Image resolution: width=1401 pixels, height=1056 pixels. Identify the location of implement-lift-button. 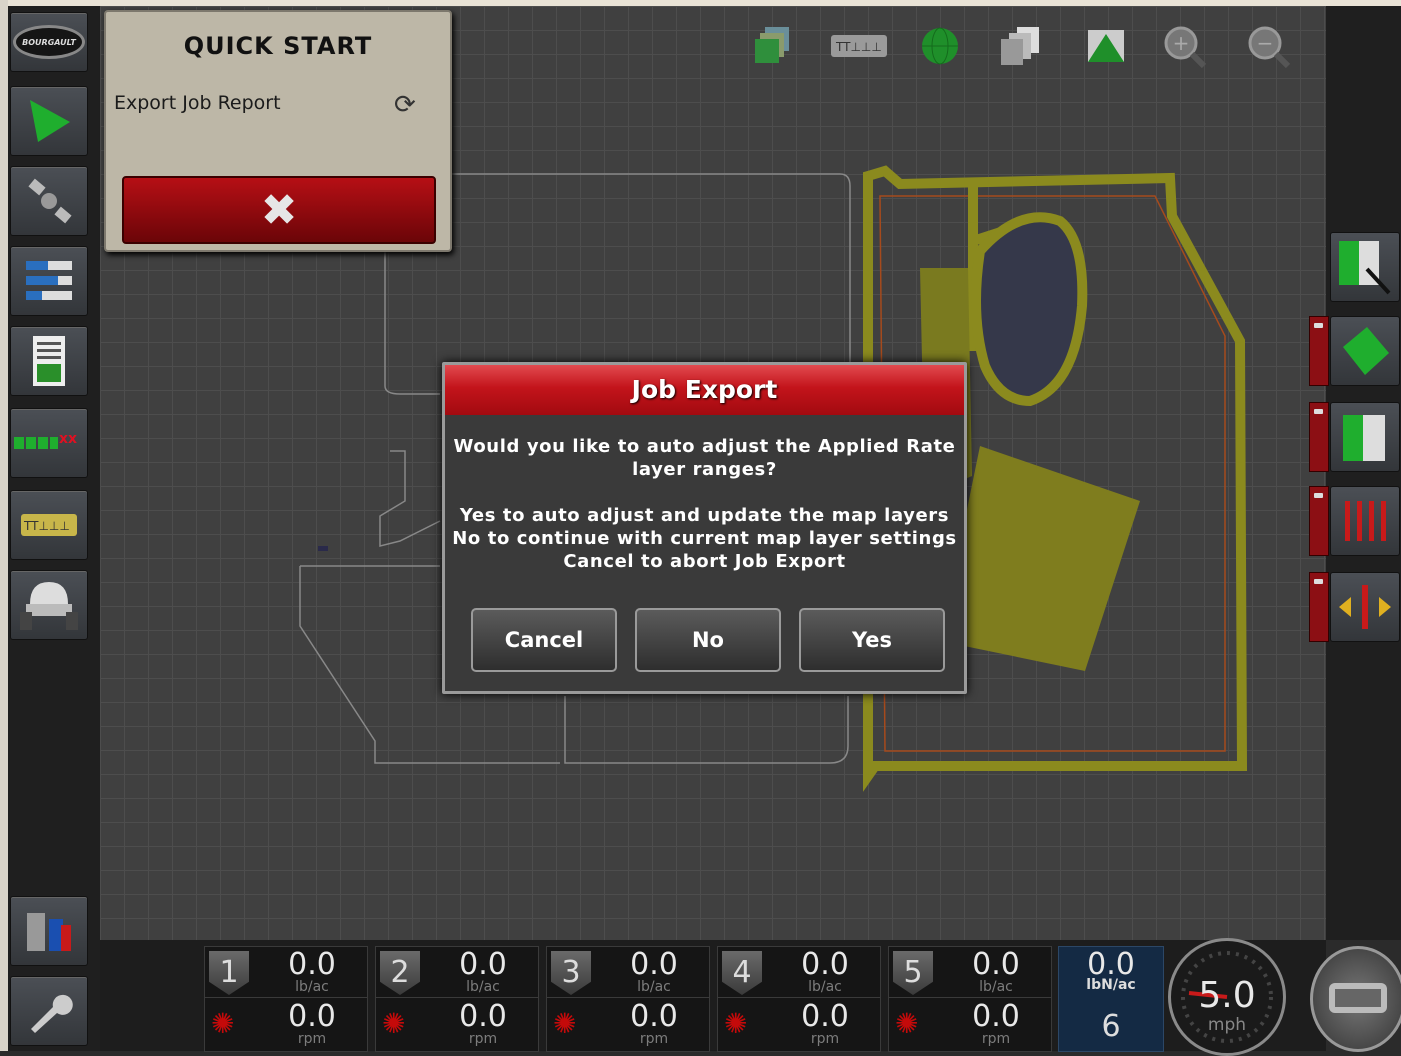
(1355, 999).